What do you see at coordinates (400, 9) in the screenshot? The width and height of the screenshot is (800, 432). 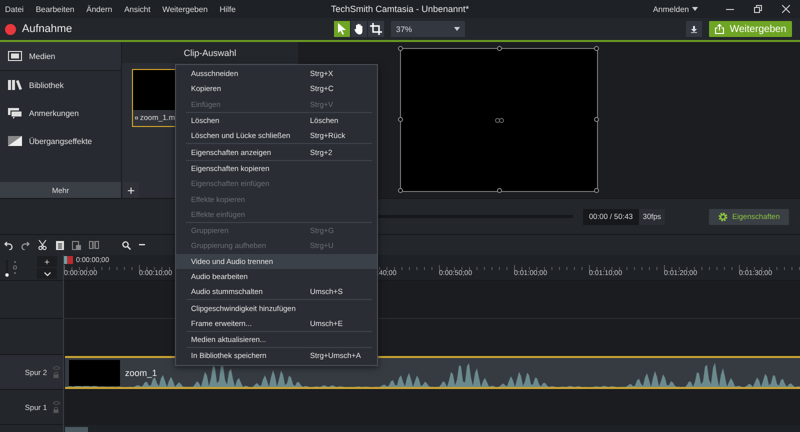 I see `window-title: TechSmith Camtasia - Unbenannt*` at bounding box center [400, 9].